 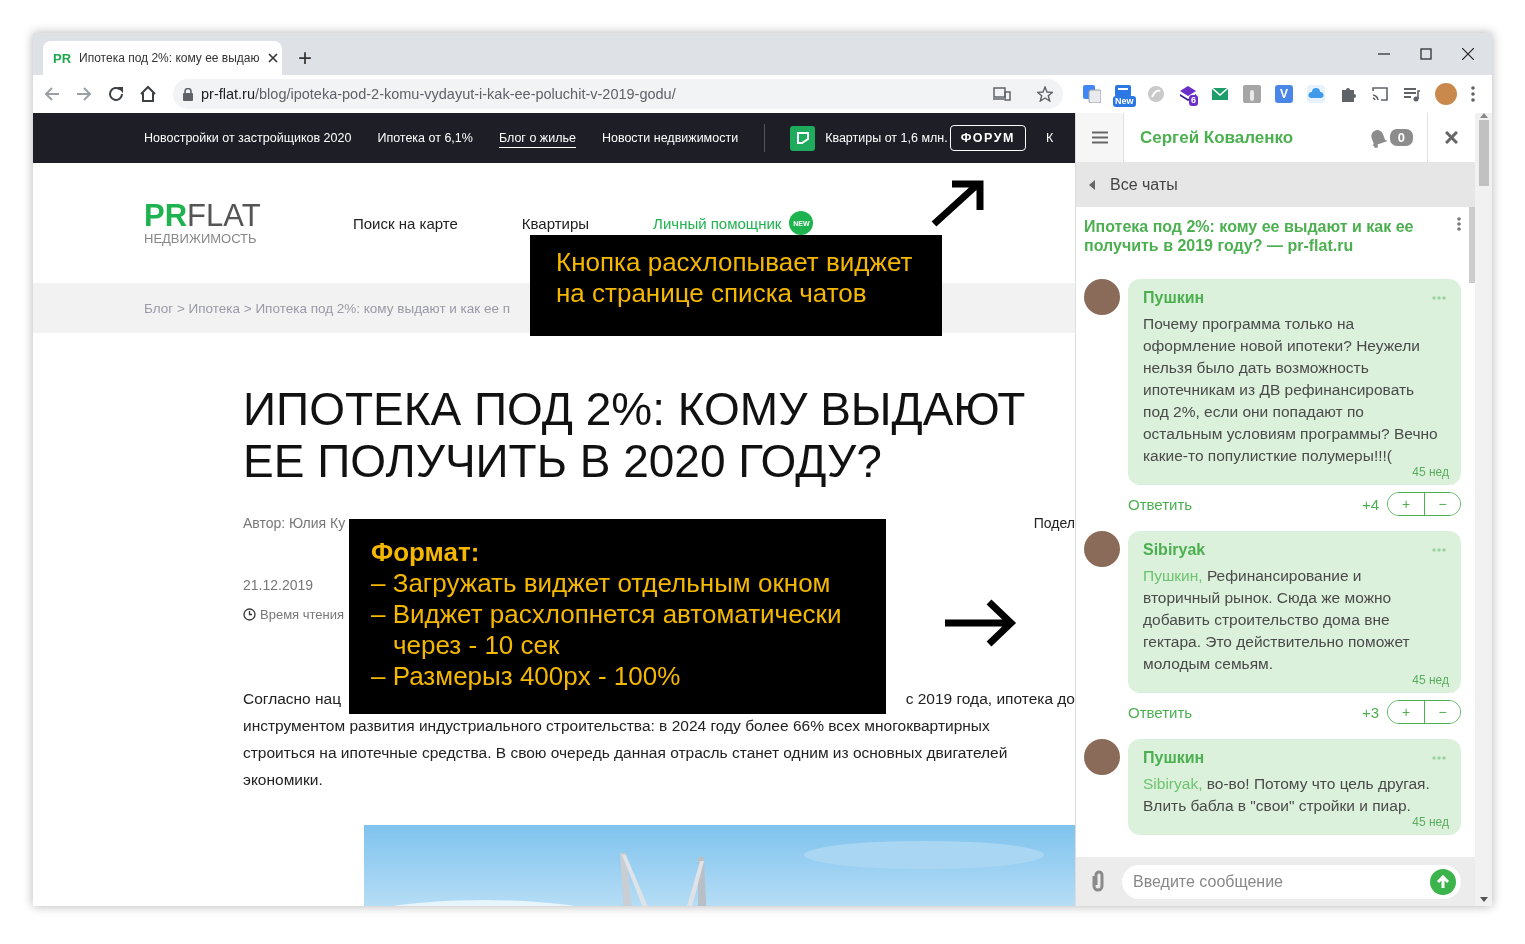 What do you see at coordinates (987, 138) in the screenshot?
I see `forum-button: ФОРУМ` at bounding box center [987, 138].